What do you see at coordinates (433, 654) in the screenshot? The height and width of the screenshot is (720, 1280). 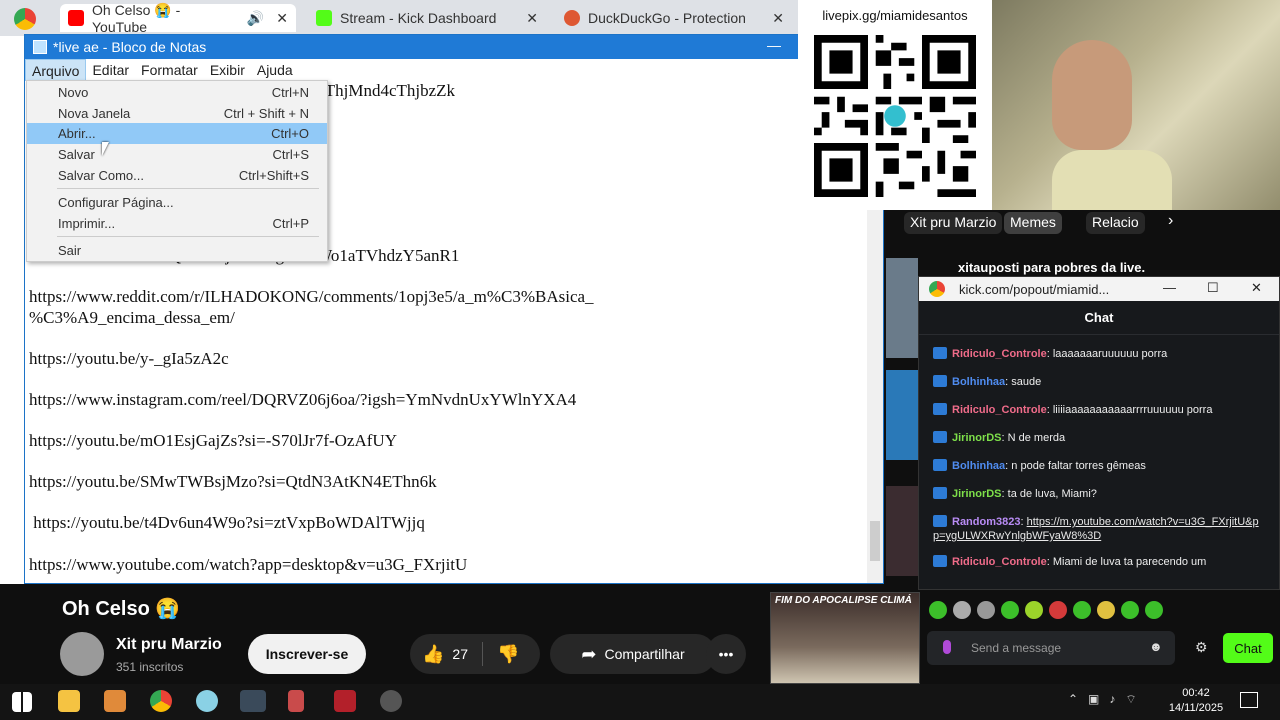 I see `thumbs-up-icon: 👍` at bounding box center [433, 654].